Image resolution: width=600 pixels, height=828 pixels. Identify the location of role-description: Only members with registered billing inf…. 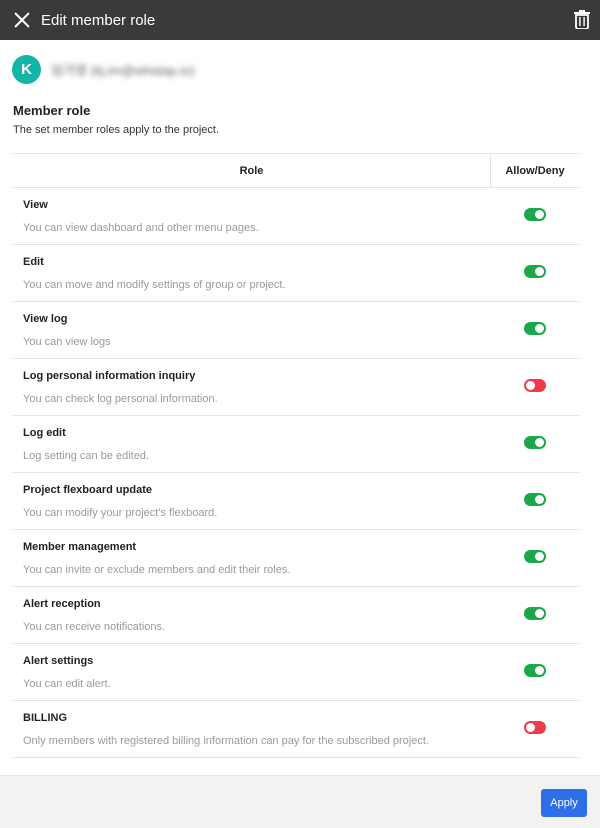
(226, 741).